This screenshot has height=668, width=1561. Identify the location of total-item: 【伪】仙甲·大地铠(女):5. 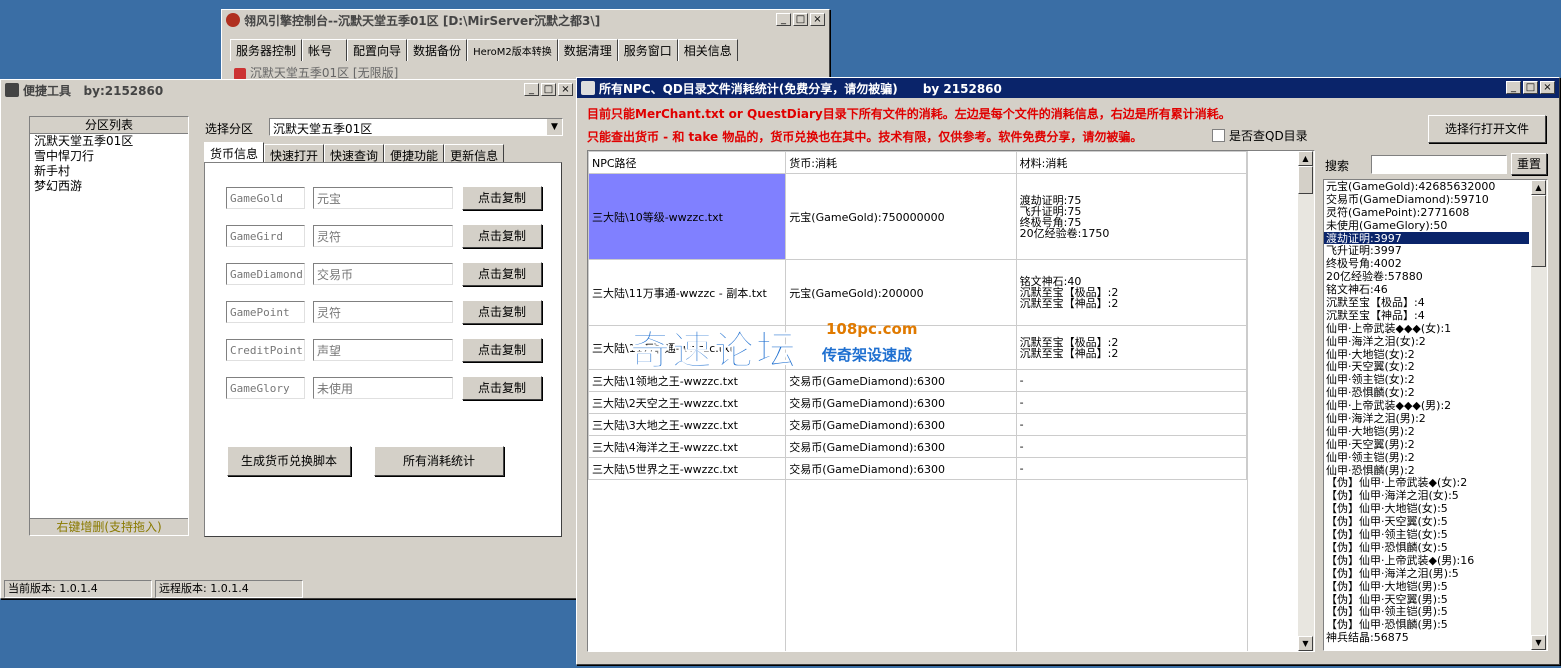
(1426, 508).